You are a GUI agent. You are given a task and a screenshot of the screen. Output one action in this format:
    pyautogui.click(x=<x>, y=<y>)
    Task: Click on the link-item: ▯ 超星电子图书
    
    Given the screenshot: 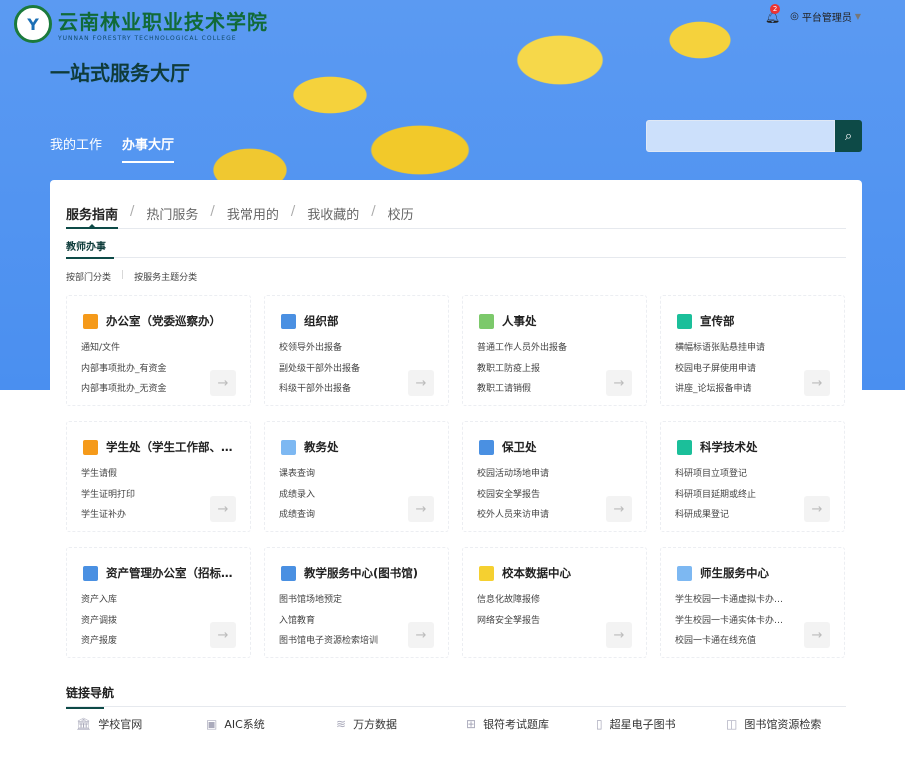 What is the action you would take?
    pyautogui.click(x=661, y=724)
    